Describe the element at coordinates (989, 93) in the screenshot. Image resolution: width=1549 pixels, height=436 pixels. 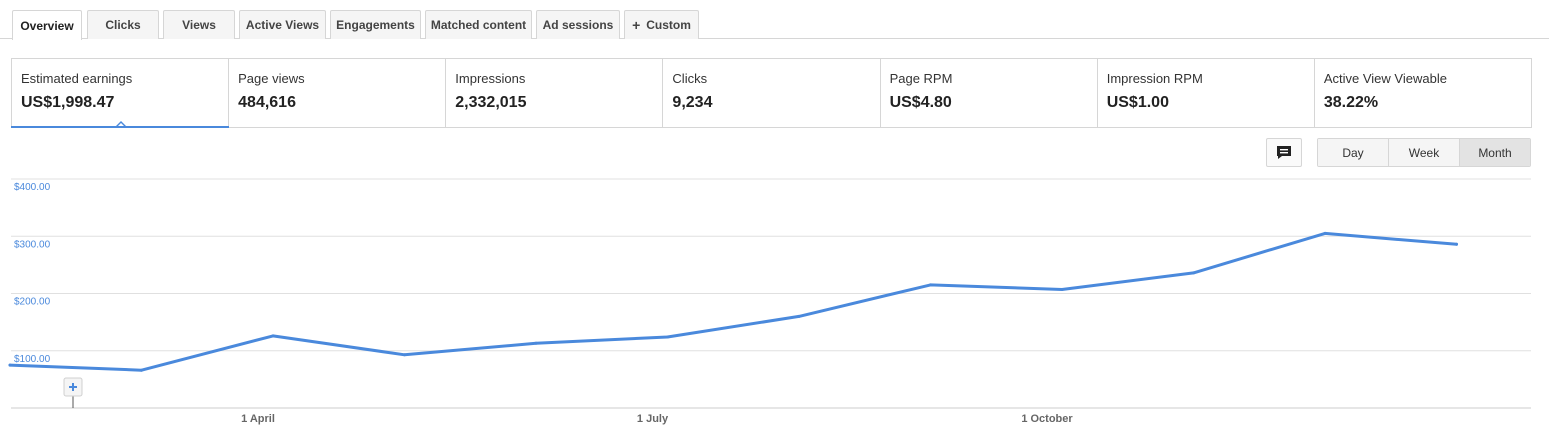
I see `metric-page-rpm: Page RPM US$4.80` at that location.